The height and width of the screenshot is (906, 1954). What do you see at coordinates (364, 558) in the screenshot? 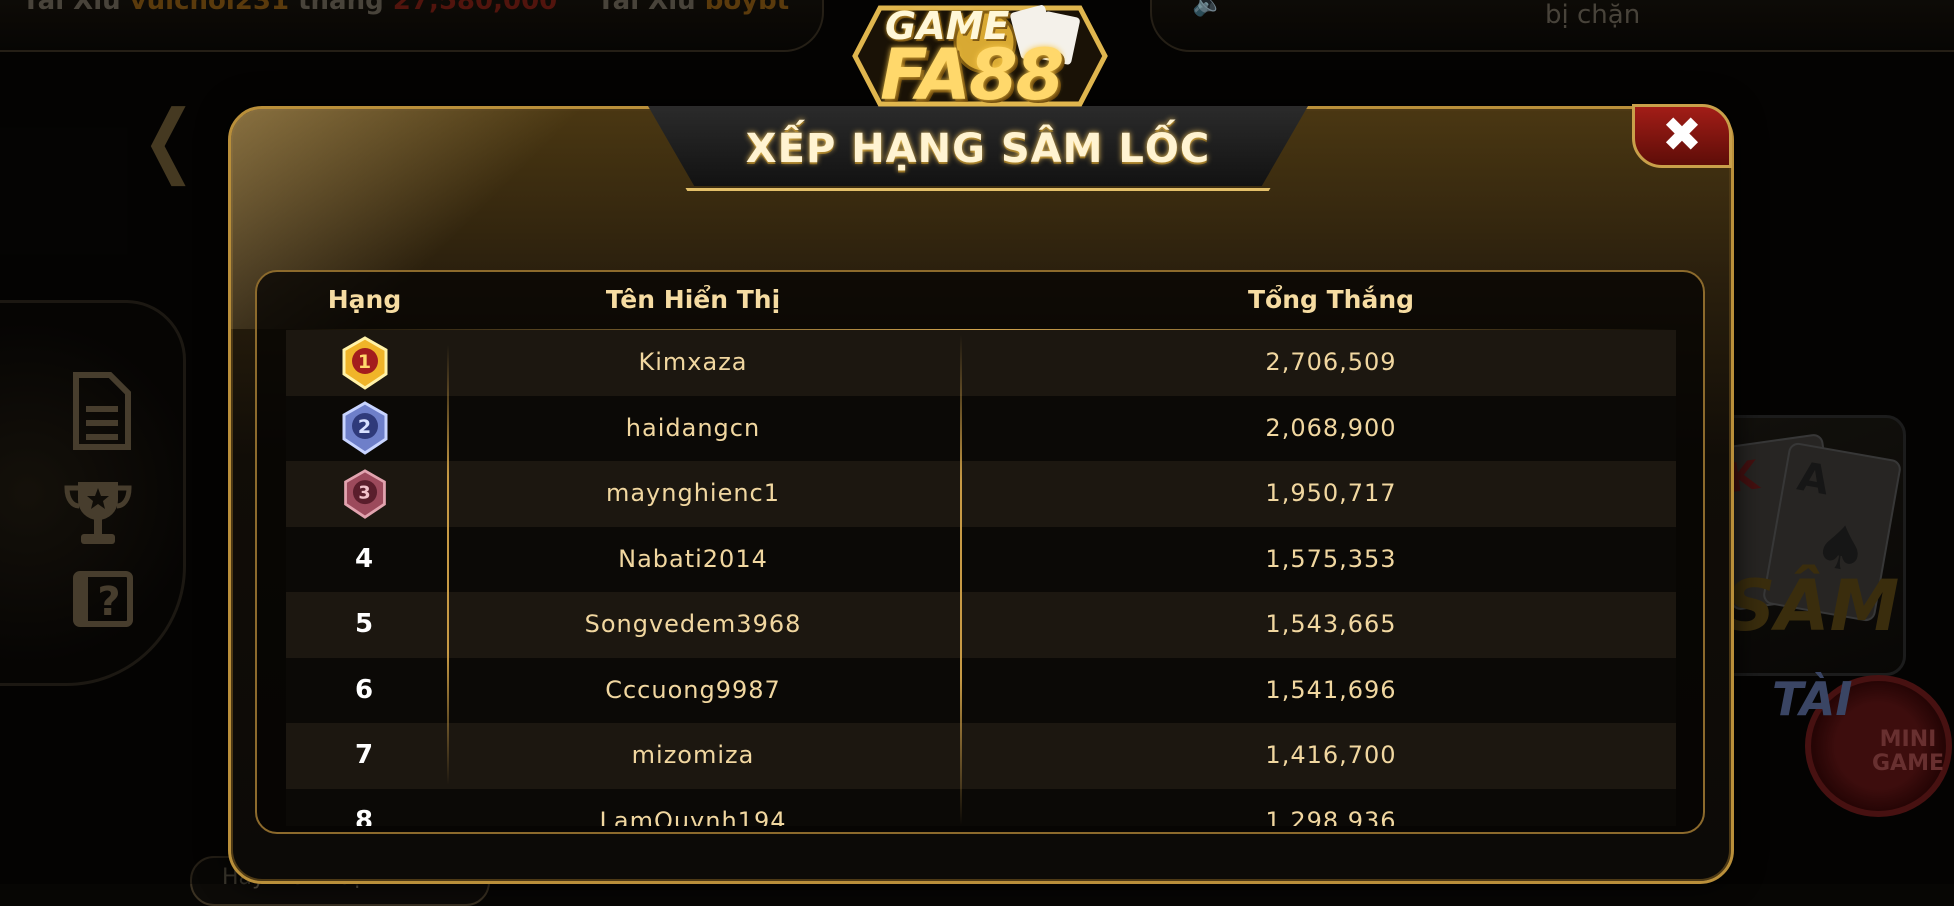
I see `rank-cell: 4` at bounding box center [364, 558].